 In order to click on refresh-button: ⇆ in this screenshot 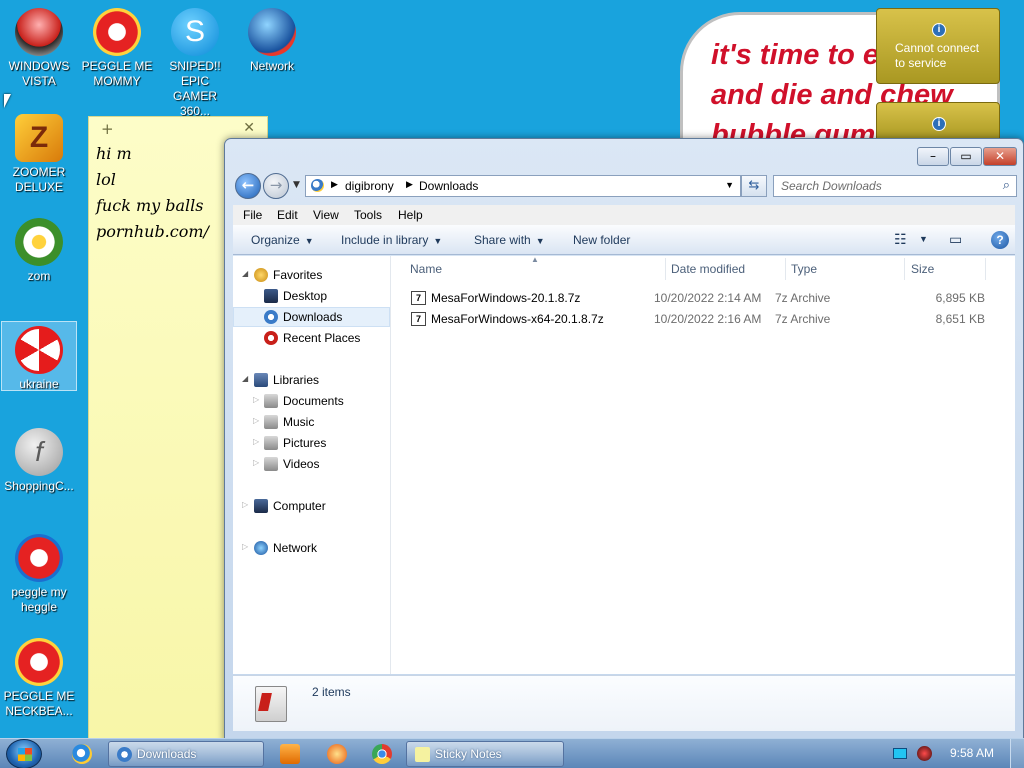, I will do `click(754, 186)`.